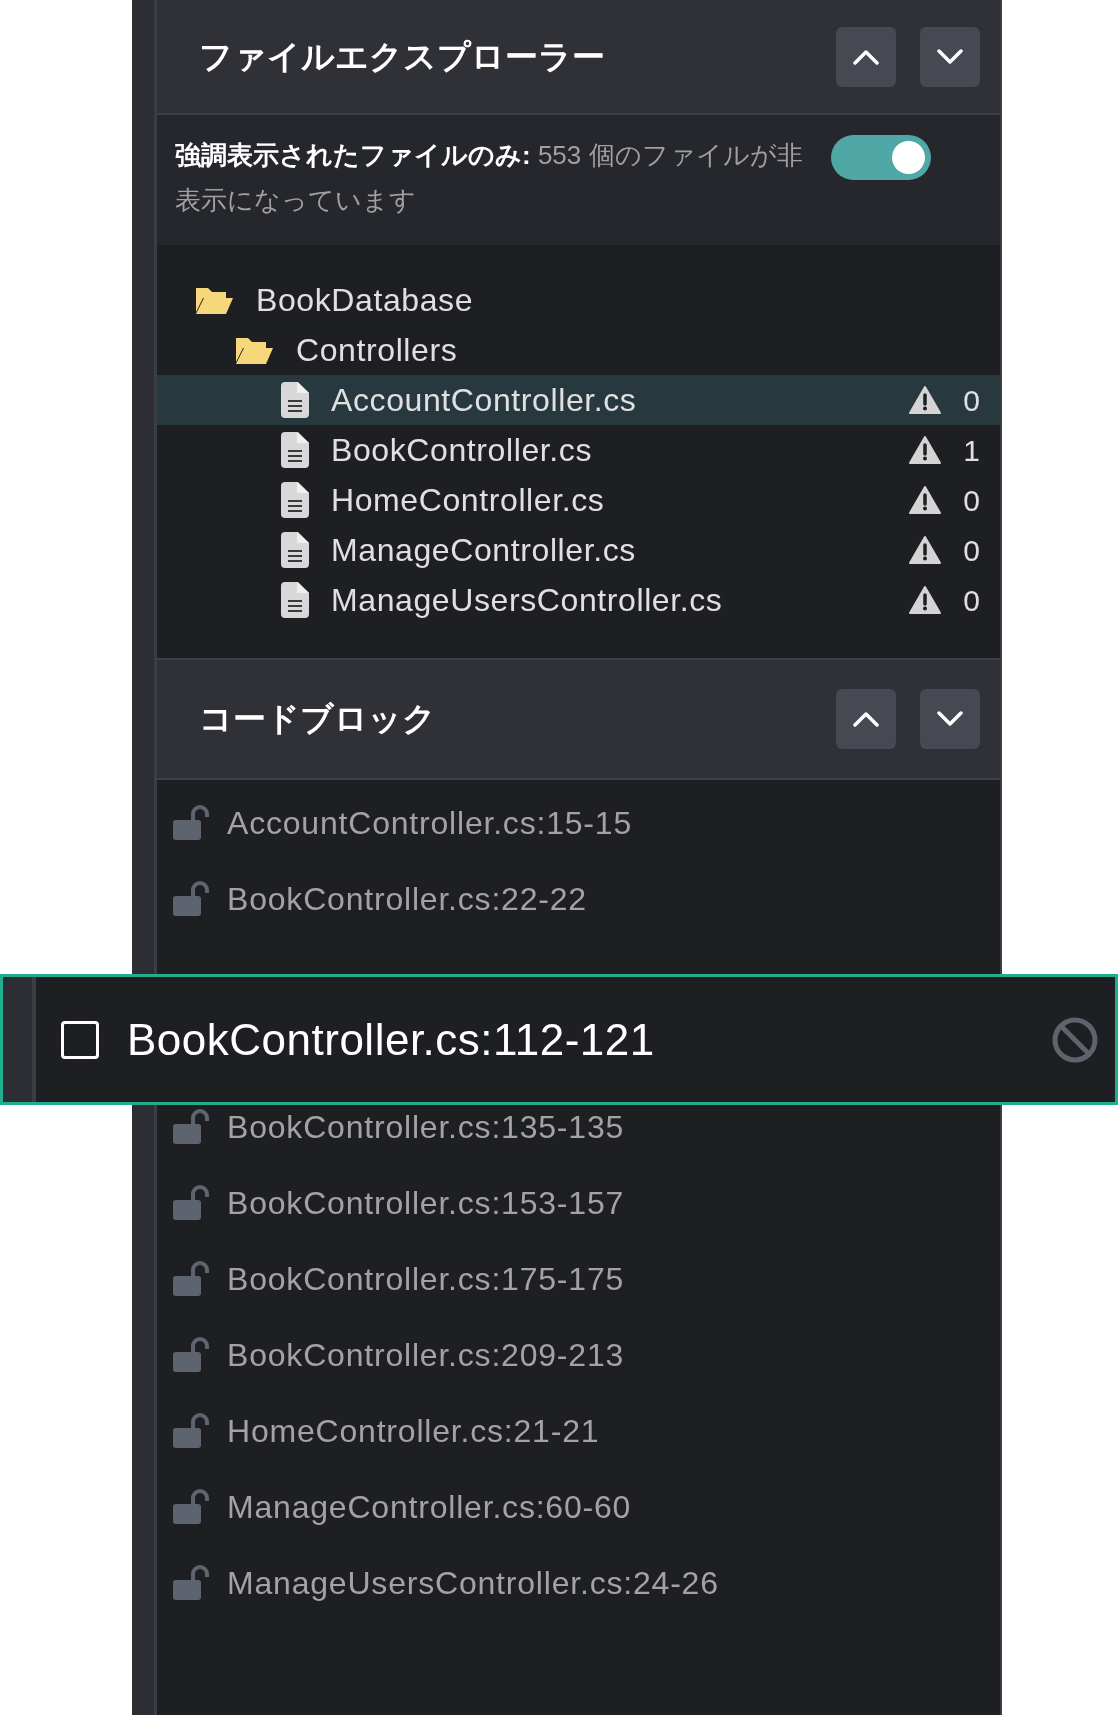 The width and height of the screenshot is (1118, 1715). What do you see at coordinates (578, 350) in the screenshot?
I see `folder-row: Controllers` at bounding box center [578, 350].